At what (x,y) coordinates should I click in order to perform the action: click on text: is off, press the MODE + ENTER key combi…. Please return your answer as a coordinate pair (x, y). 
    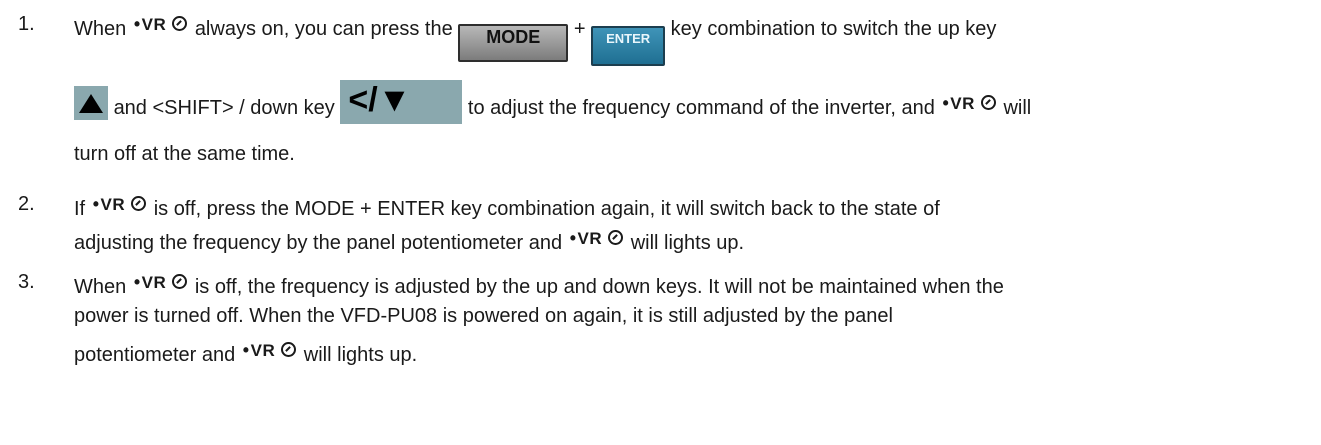
    Looking at the image, I should click on (546, 209).